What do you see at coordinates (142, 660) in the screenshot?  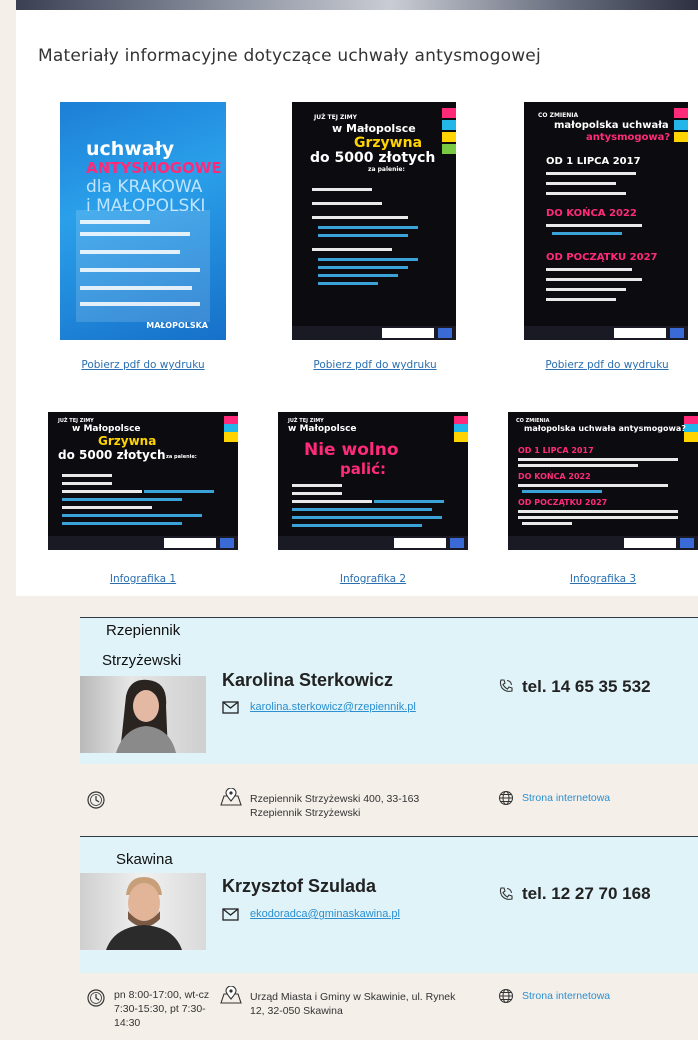 I see `advisor-city: Strzyżewski` at bounding box center [142, 660].